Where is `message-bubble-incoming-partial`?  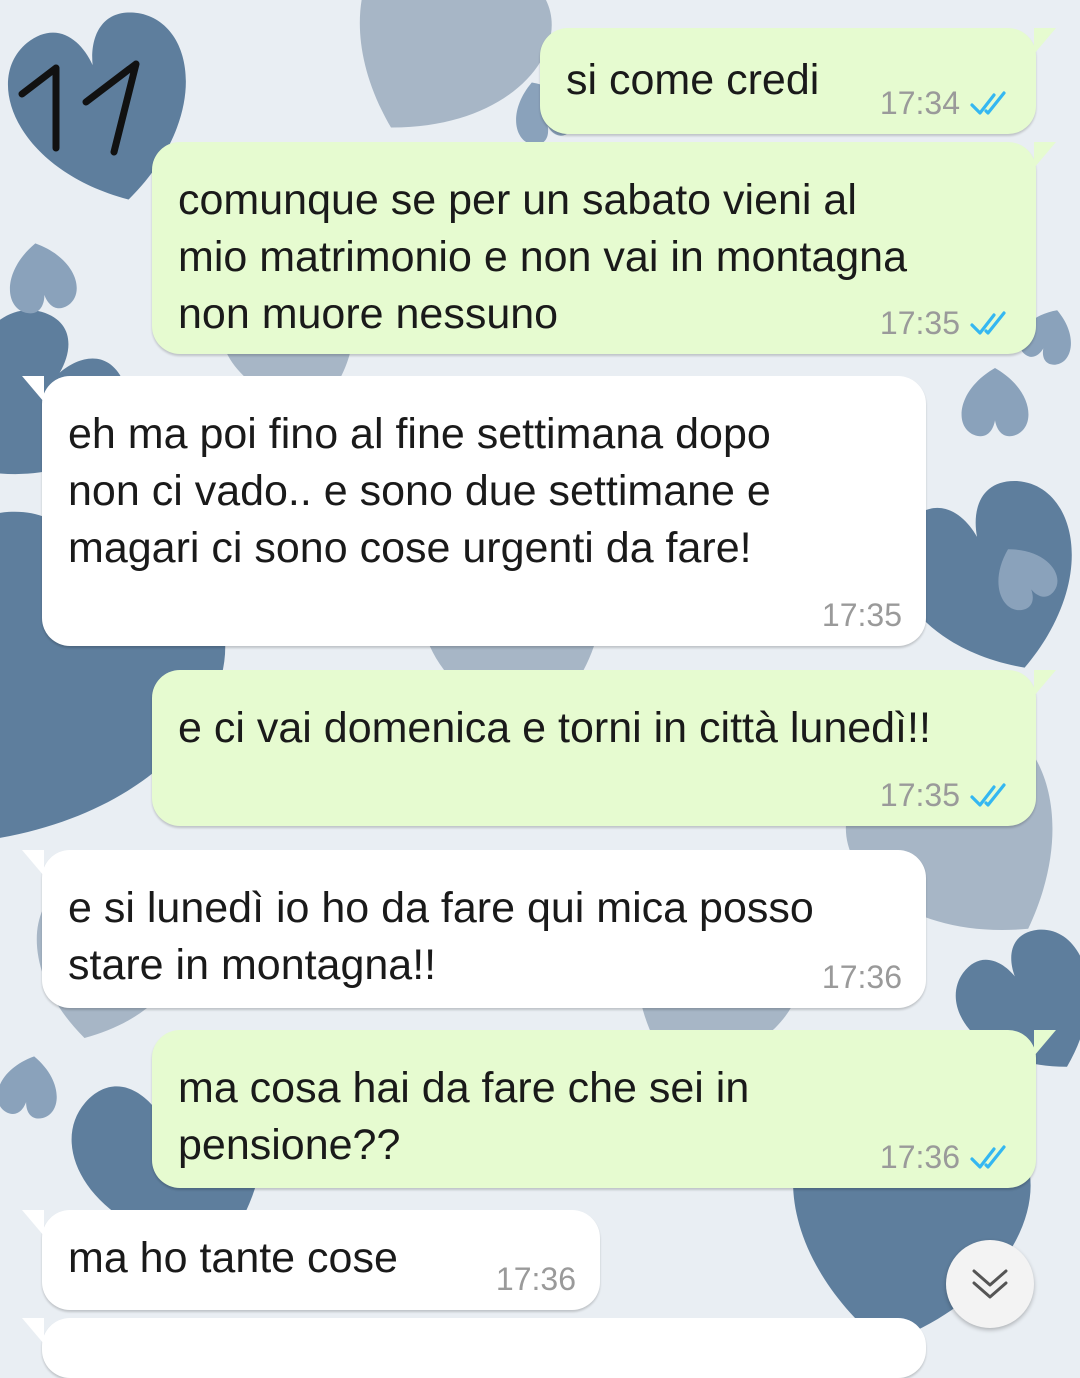
message-bubble-incoming-partial is located at coordinates (474, 1348).